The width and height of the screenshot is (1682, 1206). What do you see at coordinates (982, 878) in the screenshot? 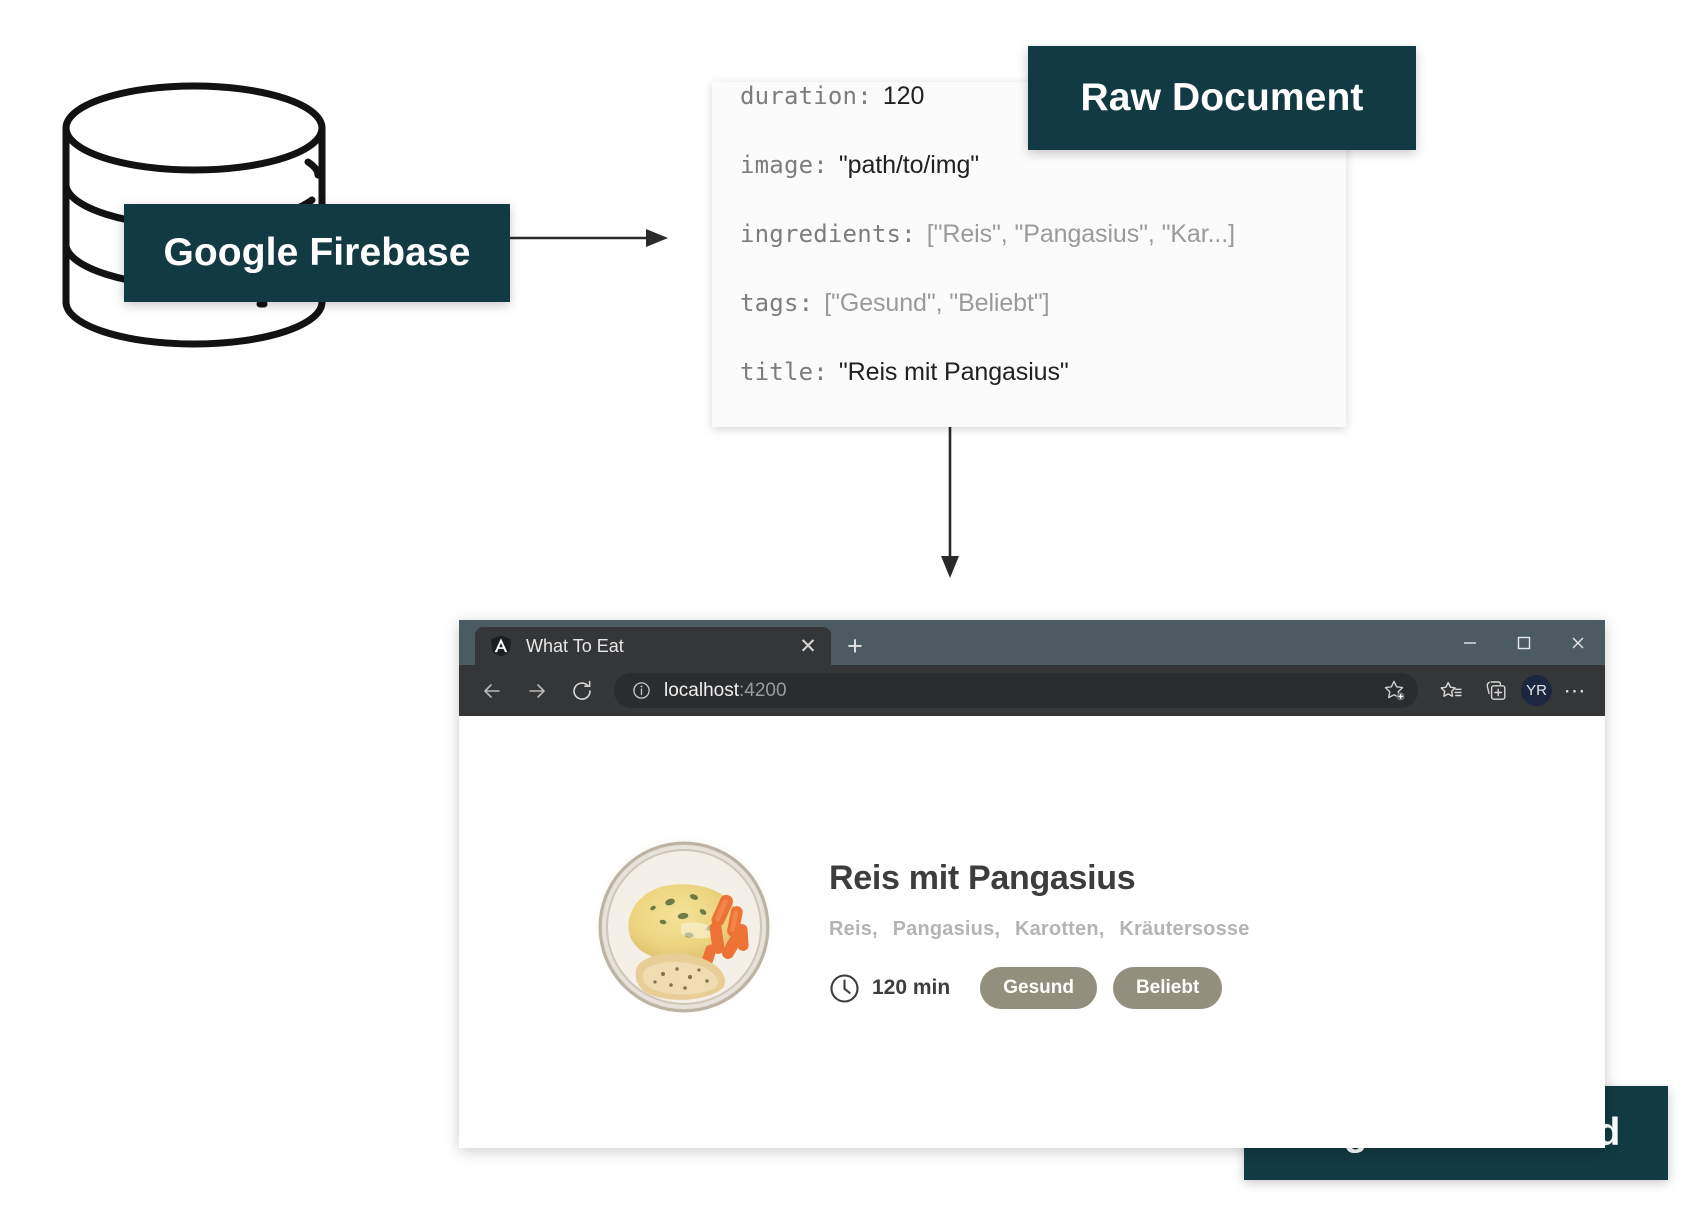
I see `recipe-title: Reis mit Pangasius` at bounding box center [982, 878].